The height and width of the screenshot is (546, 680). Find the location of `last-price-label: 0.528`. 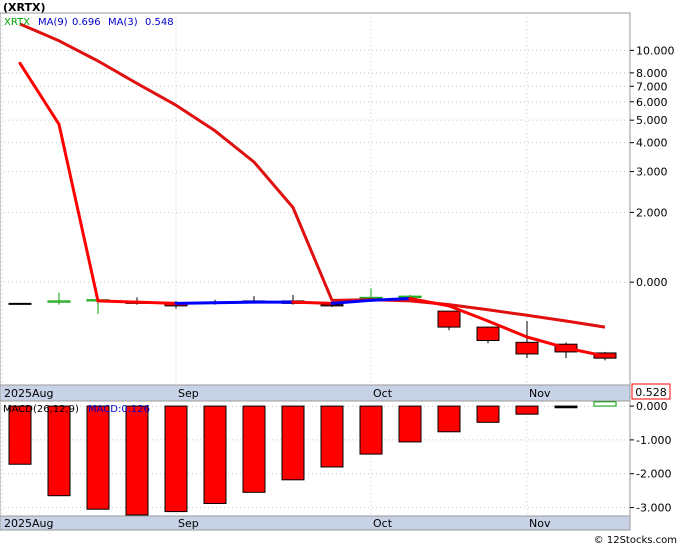

last-price-label: 0.528 is located at coordinates (651, 392).